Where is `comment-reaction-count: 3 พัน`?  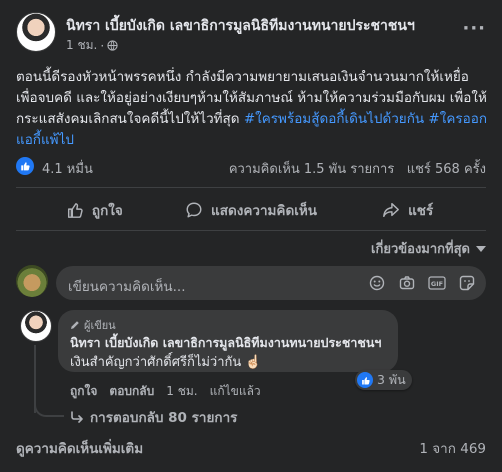
comment-reaction-count: 3 พัน is located at coordinates (383, 380).